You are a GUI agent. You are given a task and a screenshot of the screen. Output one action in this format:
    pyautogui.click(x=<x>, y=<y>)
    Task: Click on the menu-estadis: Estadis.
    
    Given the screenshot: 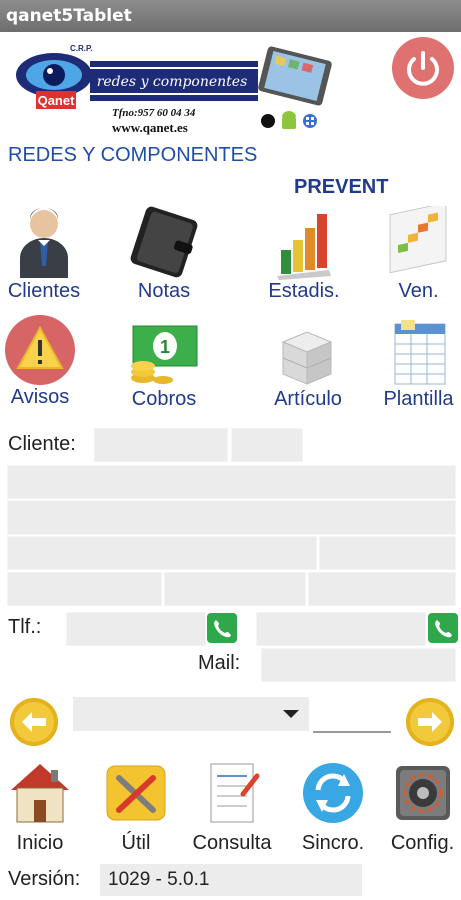 What is the action you would take?
    pyautogui.click(x=304, y=254)
    